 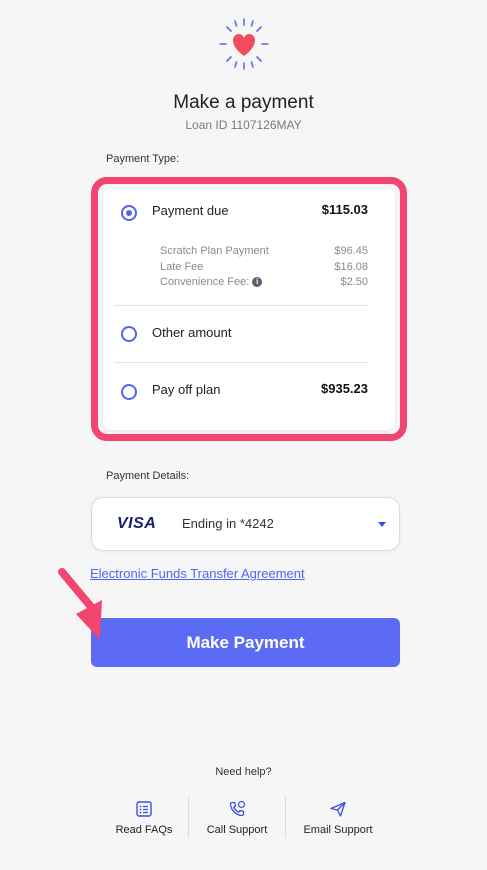 What do you see at coordinates (243, 102) in the screenshot?
I see `page-title: Make a payment` at bounding box center [243, 102].